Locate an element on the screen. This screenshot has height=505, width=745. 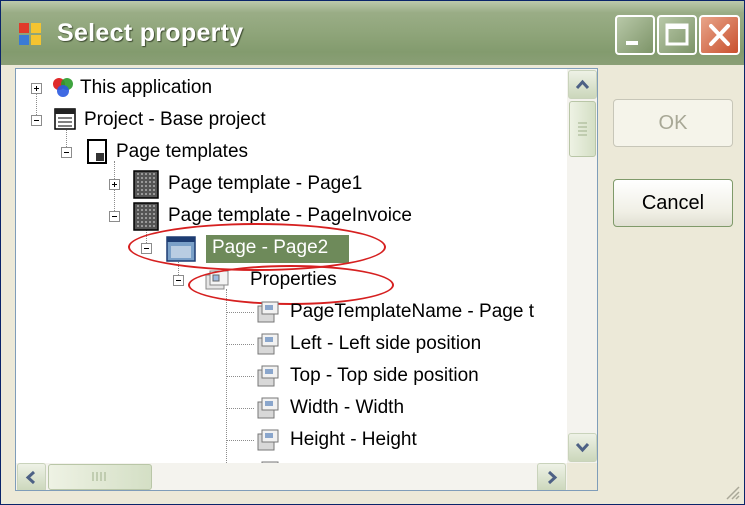
tree-node-this-application: This application is located at coordinates (166, 88).